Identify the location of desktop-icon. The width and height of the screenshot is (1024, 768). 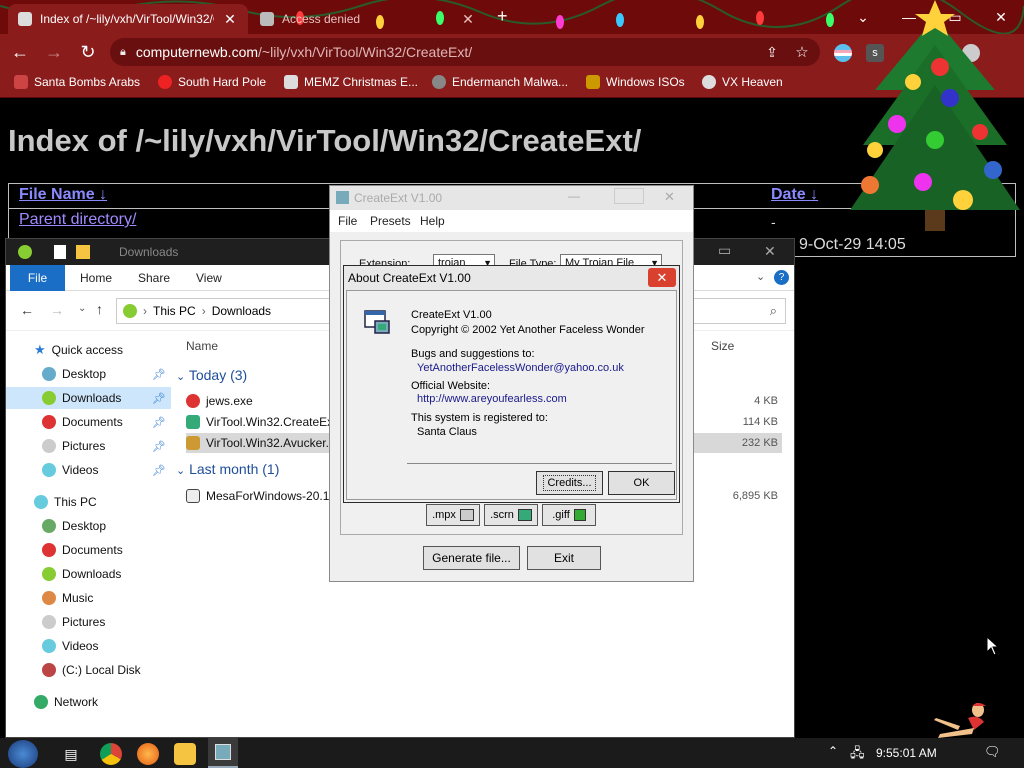
(49, 374).